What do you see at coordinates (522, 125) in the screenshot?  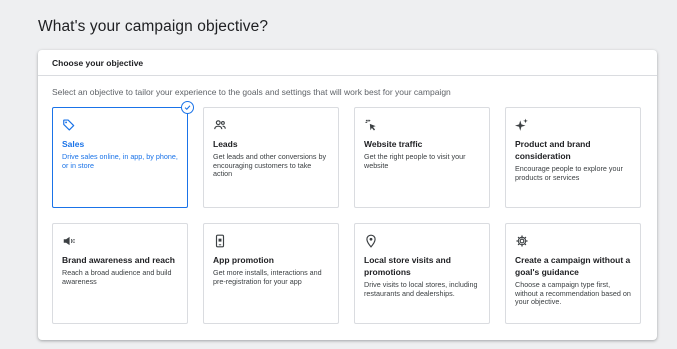 I see `sparkle-icon` at bounding box center [522, 125].